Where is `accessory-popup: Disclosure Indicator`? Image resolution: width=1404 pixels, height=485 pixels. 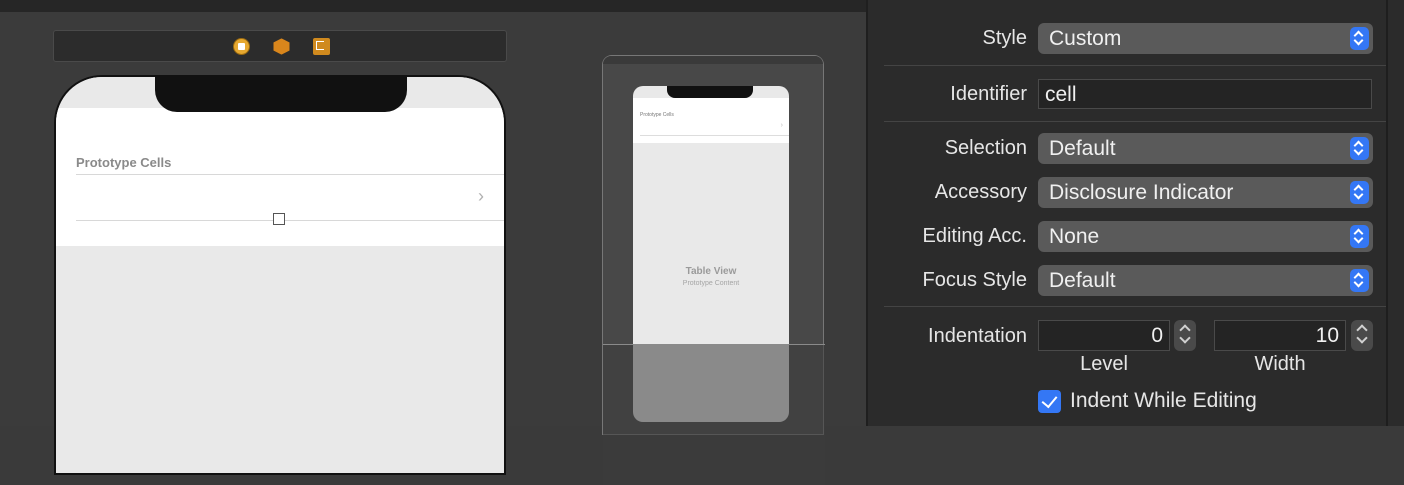 accessory-popup: Disclosure Indicator is located at coordinates (1205, 192).